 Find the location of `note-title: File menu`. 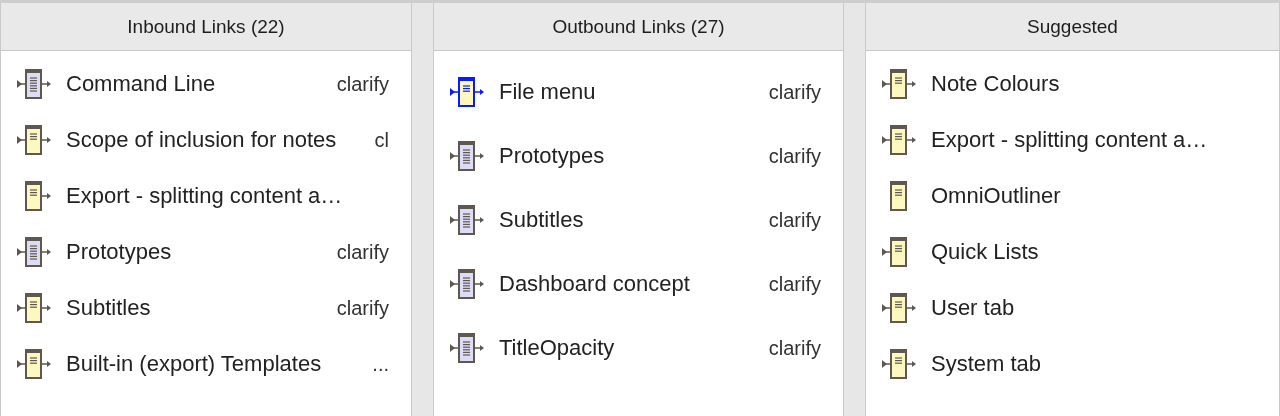

note-title: File menu is located at coordinates (547, 92).